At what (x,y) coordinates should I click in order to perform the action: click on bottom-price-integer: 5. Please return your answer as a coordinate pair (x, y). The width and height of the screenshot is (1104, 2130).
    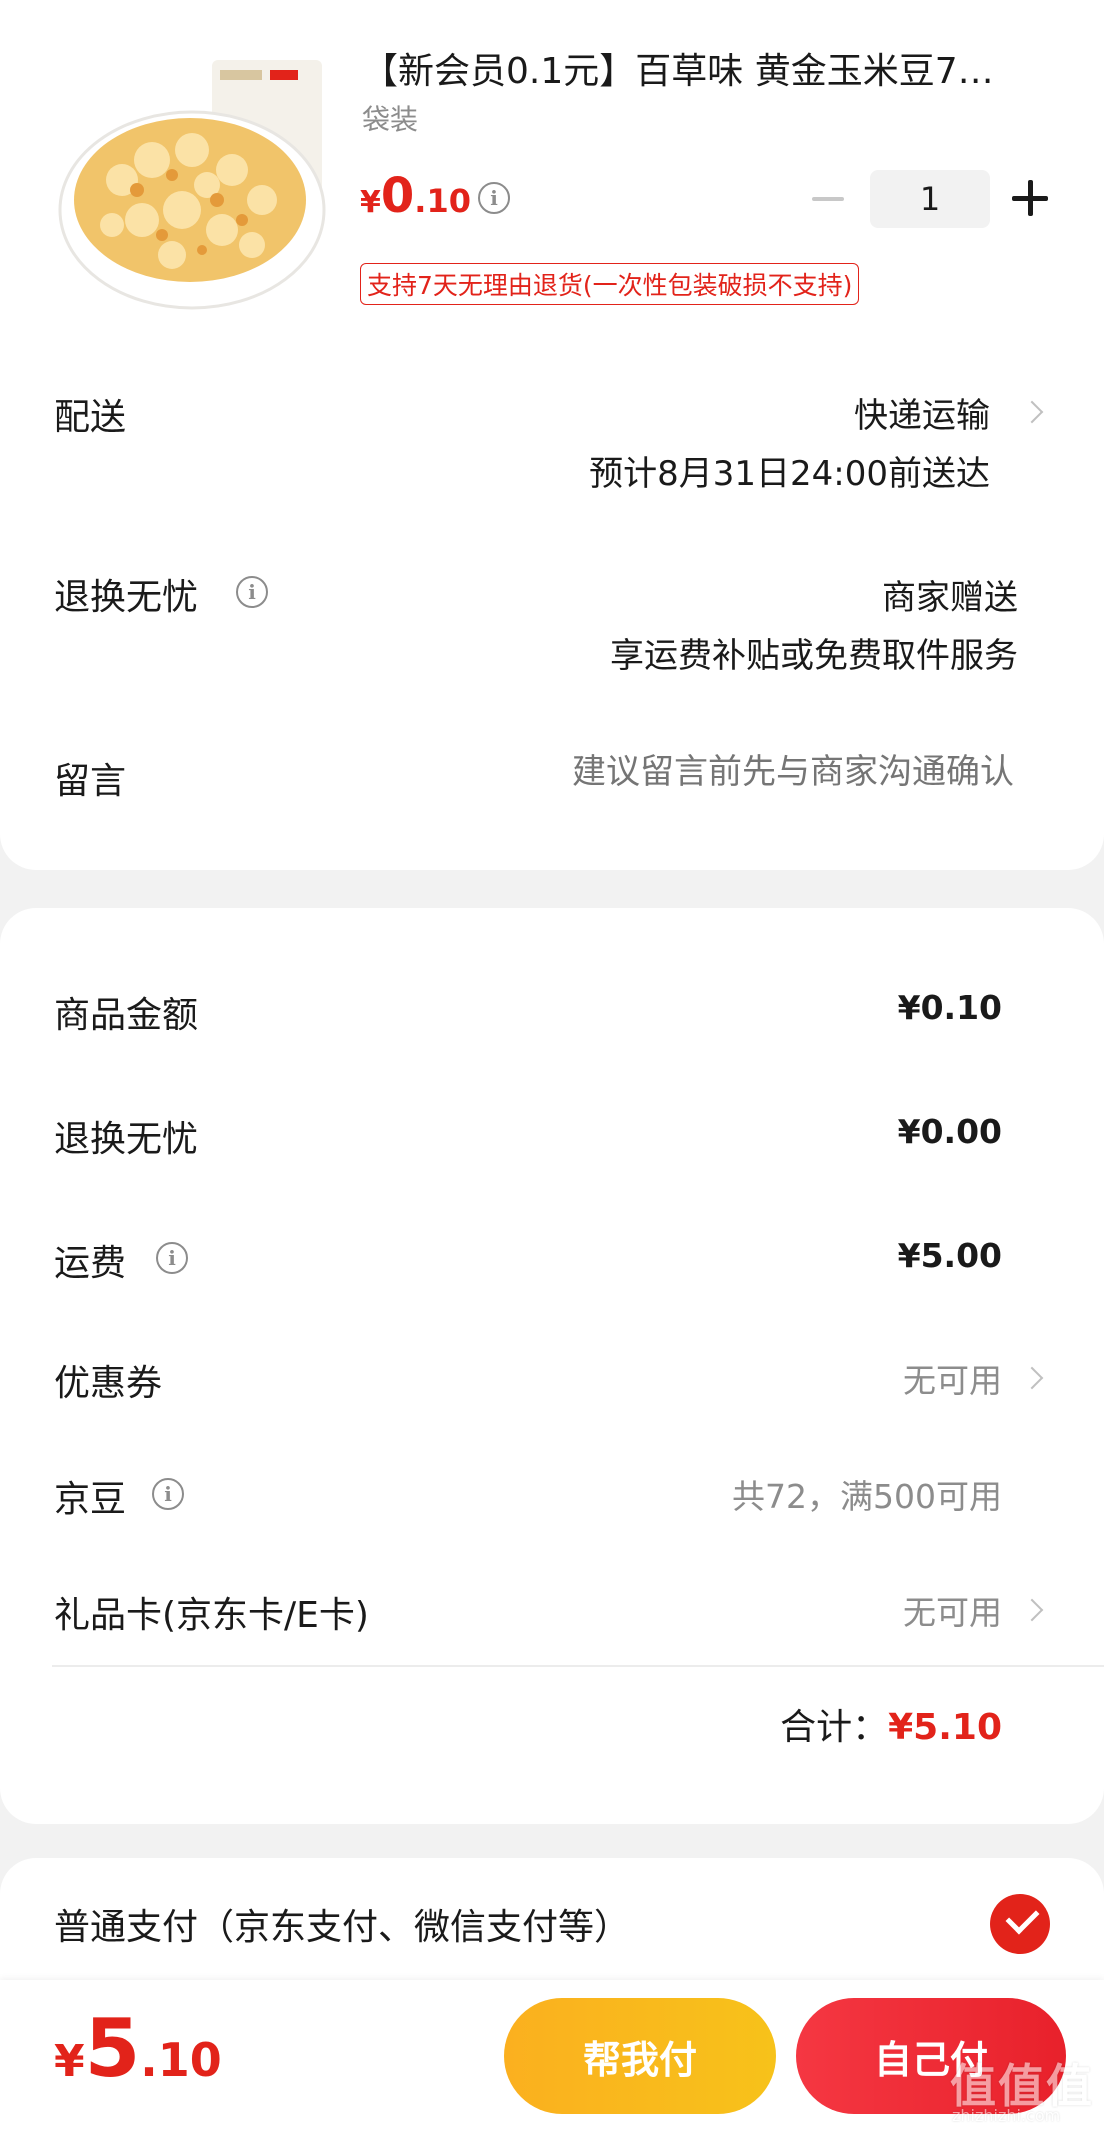
    Looking at the image, I should click on (112, 2048).